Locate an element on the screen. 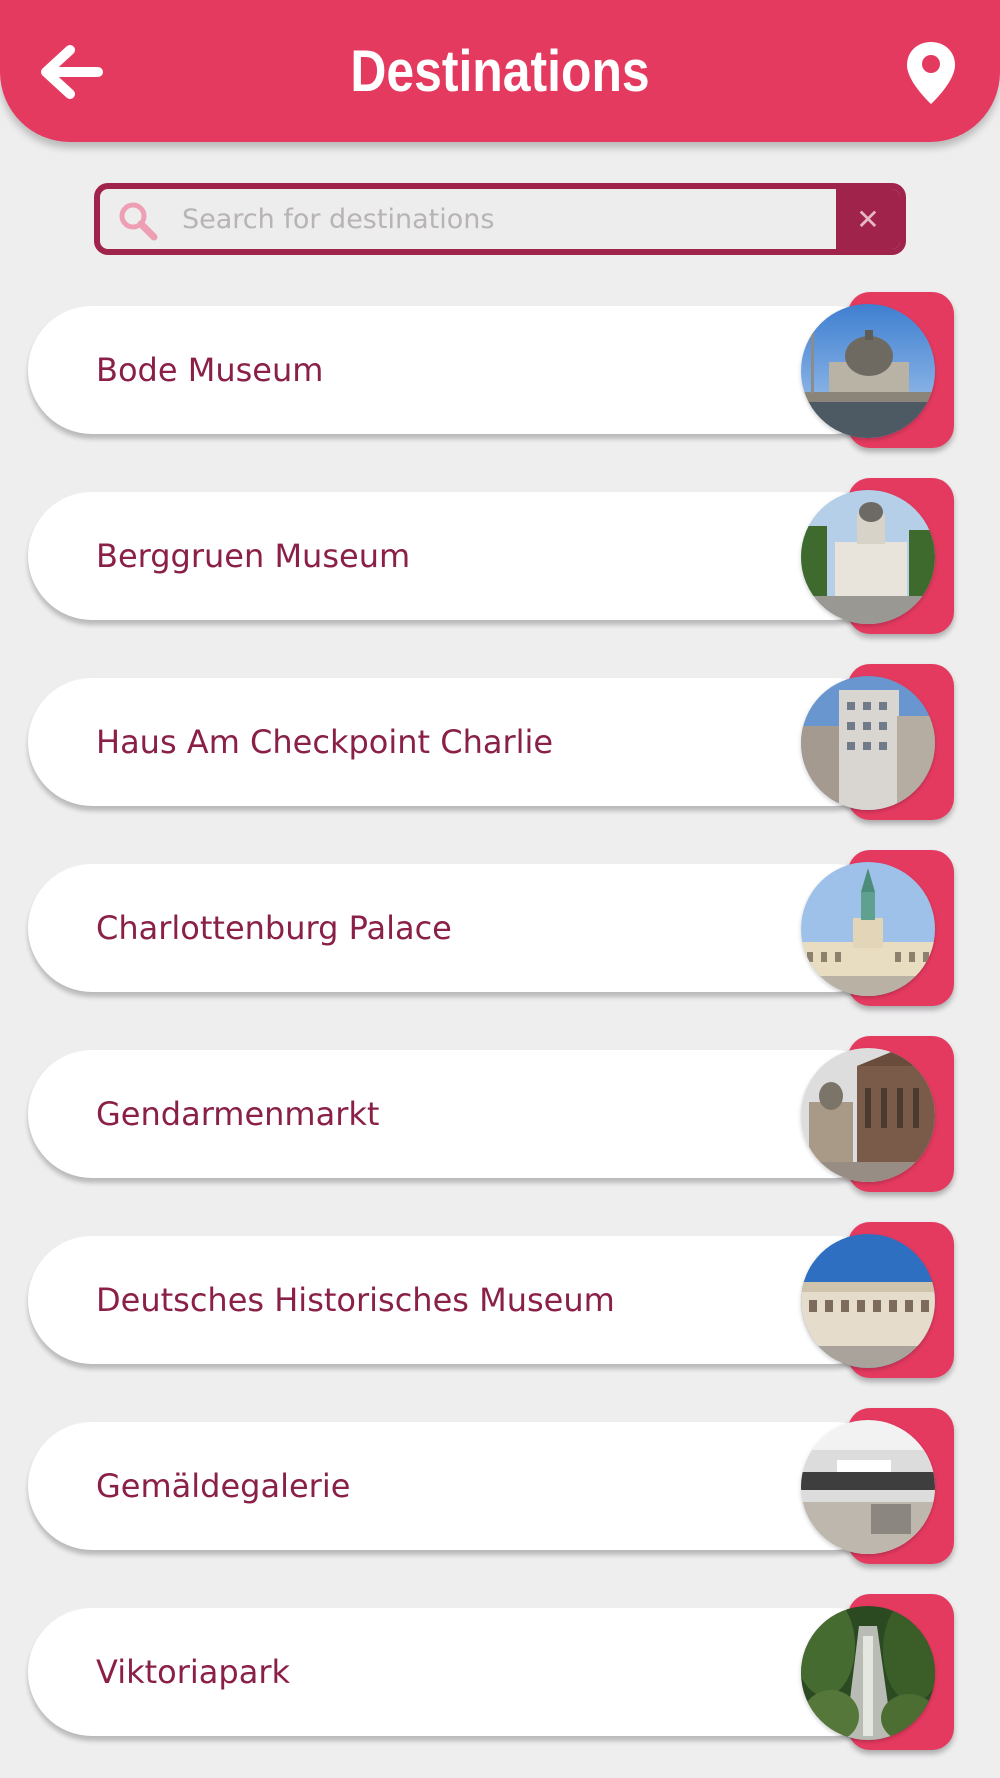  item-card: Berggruen Museum is located at coordinates (463, 556).